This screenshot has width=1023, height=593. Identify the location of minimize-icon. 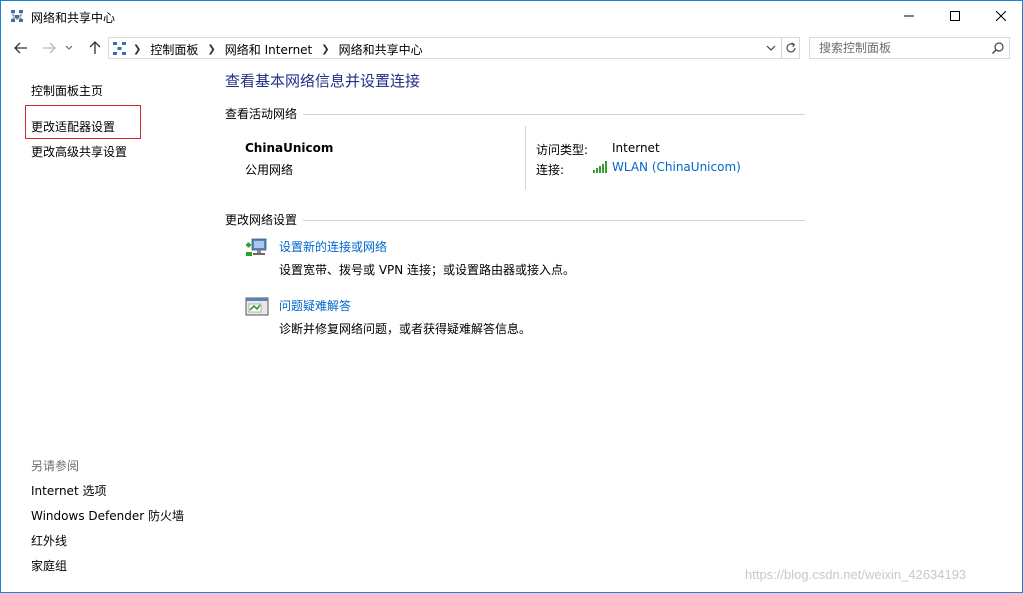
(909, 16).